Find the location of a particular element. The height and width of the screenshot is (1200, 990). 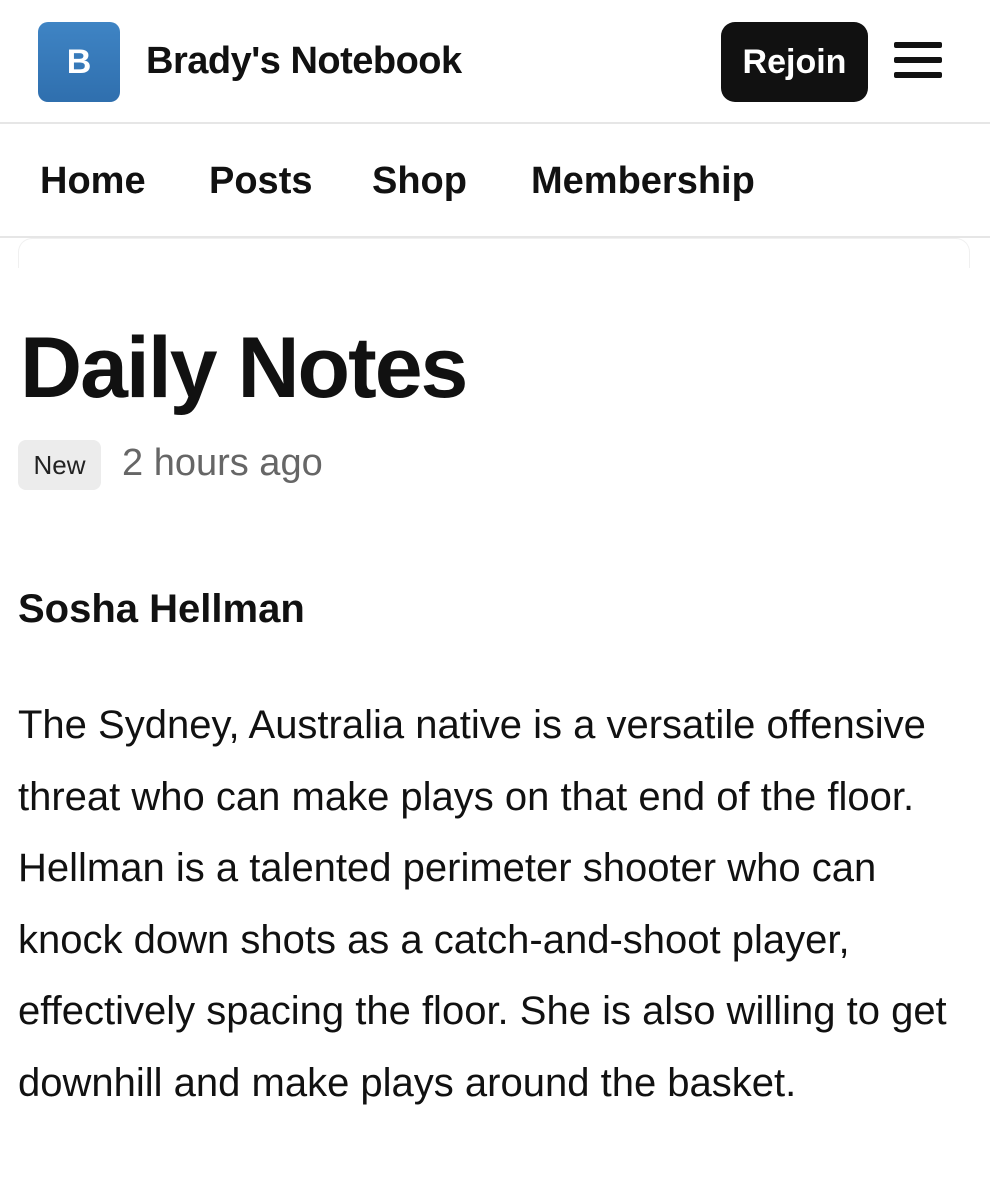

nav-item-posts: Posts is located at coordinates (260, 181).